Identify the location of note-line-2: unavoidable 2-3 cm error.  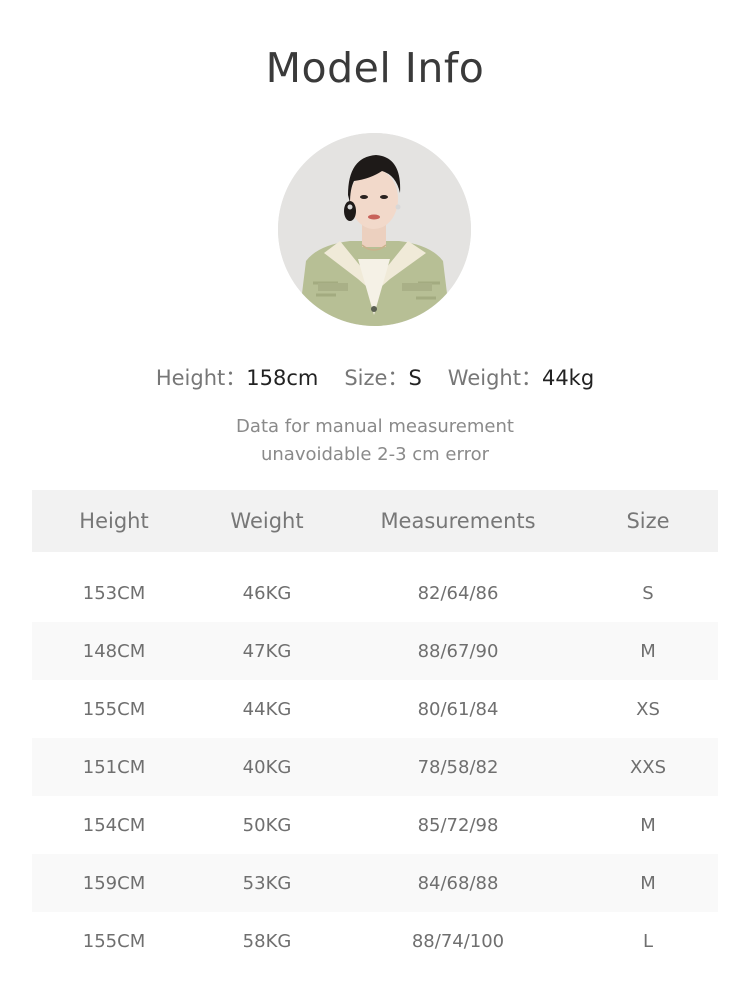
(375, 454).